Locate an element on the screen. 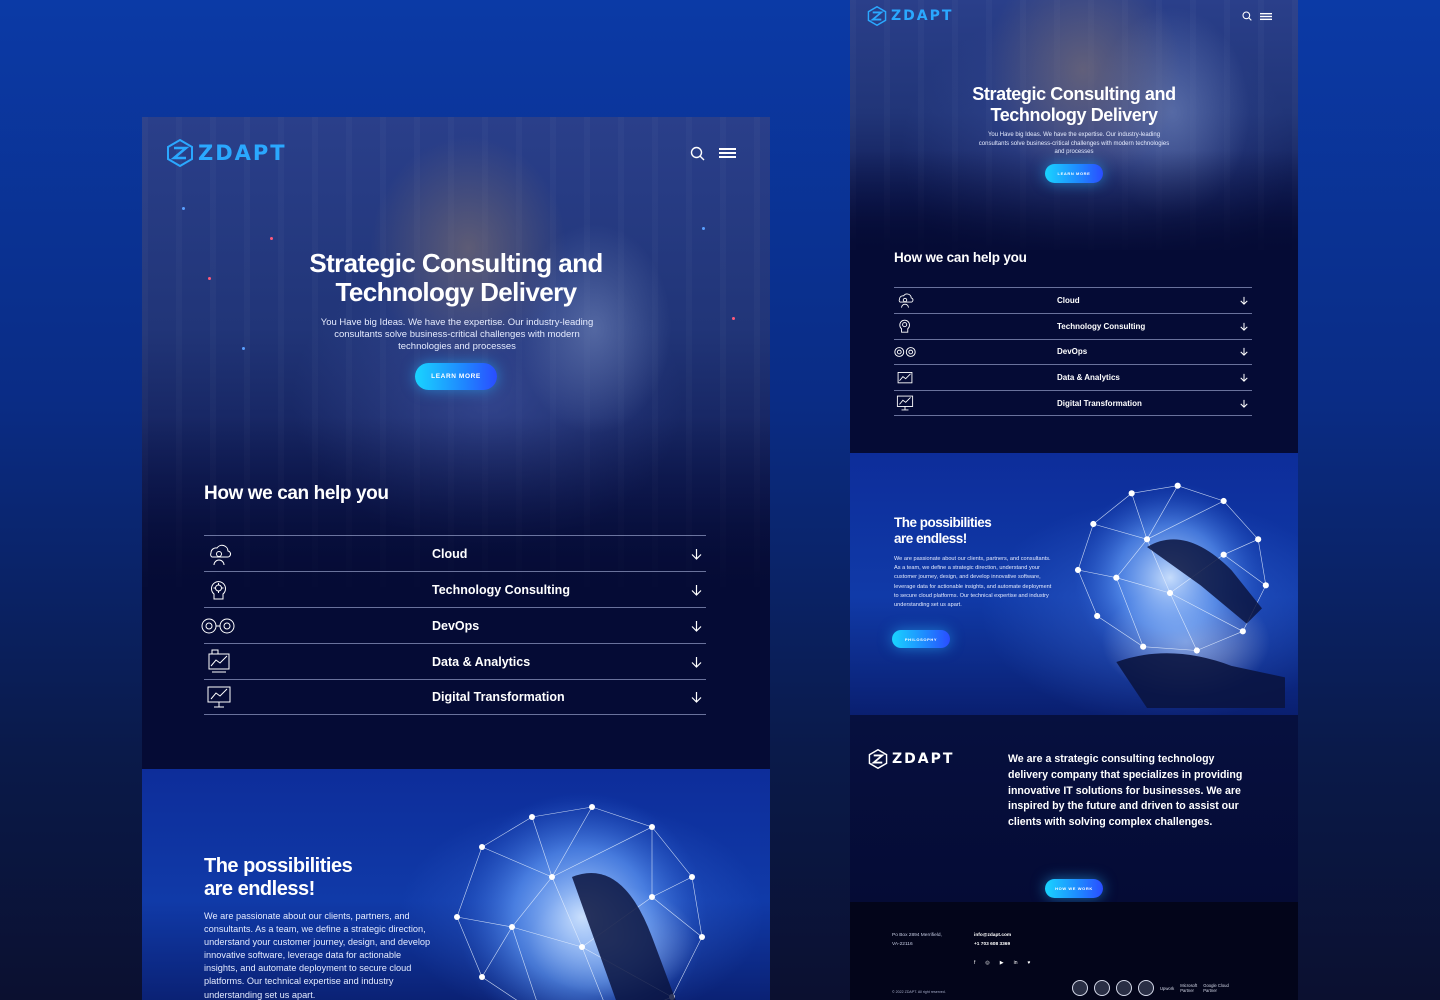 The image size is (1440, 1000). linkedin-icon: in is located at coordinates (1016, 963).